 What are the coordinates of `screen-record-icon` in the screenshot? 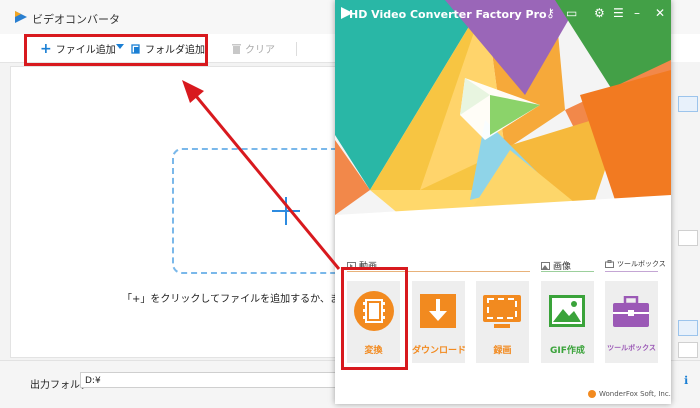 It's located at (502, 312).